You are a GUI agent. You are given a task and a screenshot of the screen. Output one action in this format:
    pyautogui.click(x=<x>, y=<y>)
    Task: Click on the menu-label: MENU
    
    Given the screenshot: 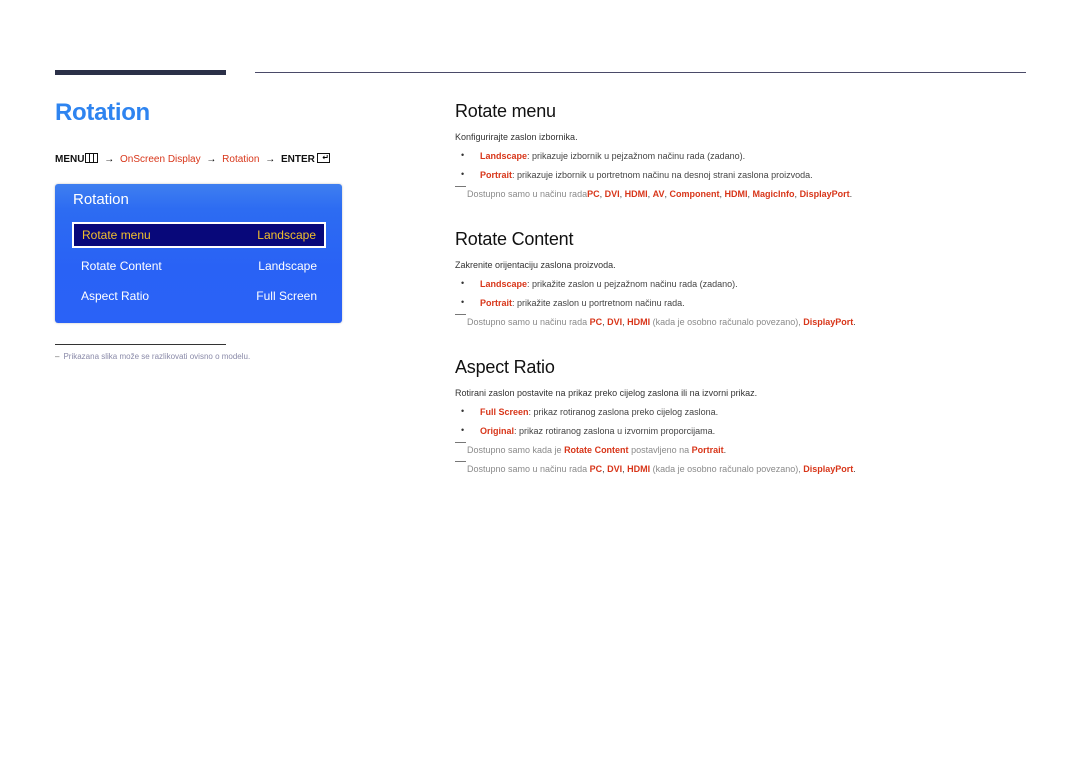 What is the action you would take?
    pyautogui.click(x=70, y=159)
    